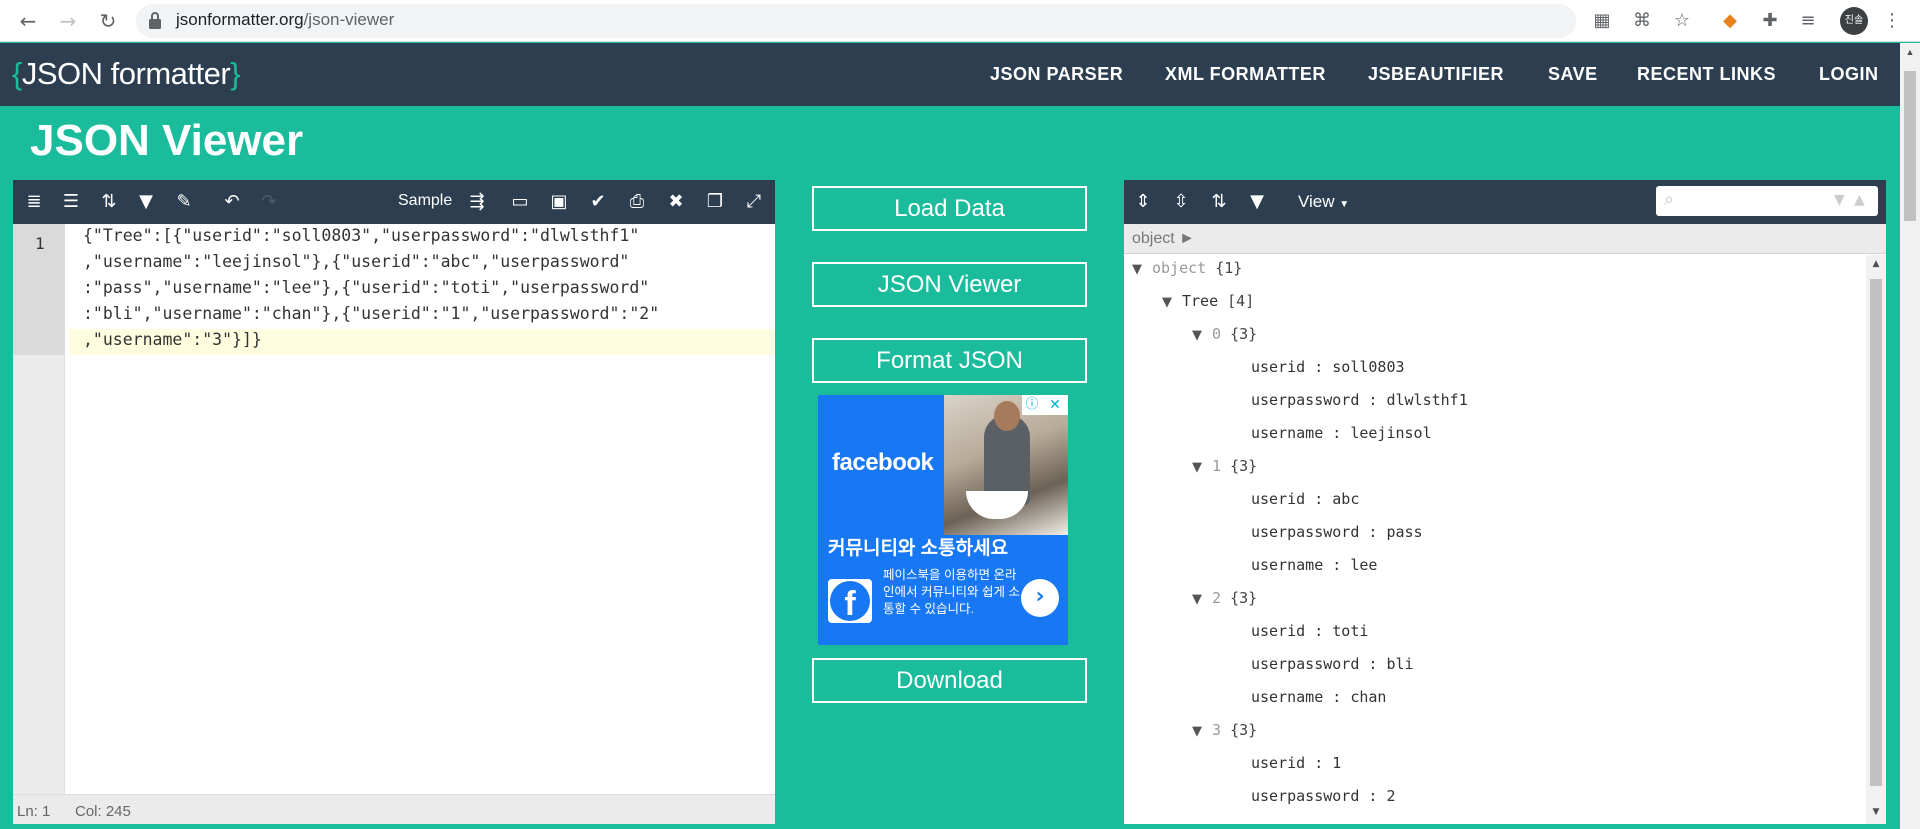 Image resolution: width=1920 pixels, height=829 pixels. What do you see at coordinates (1730, 21) in the screenshot?
I see `metamask-fox-icon: ◆` at bounding box center [1730, 21].